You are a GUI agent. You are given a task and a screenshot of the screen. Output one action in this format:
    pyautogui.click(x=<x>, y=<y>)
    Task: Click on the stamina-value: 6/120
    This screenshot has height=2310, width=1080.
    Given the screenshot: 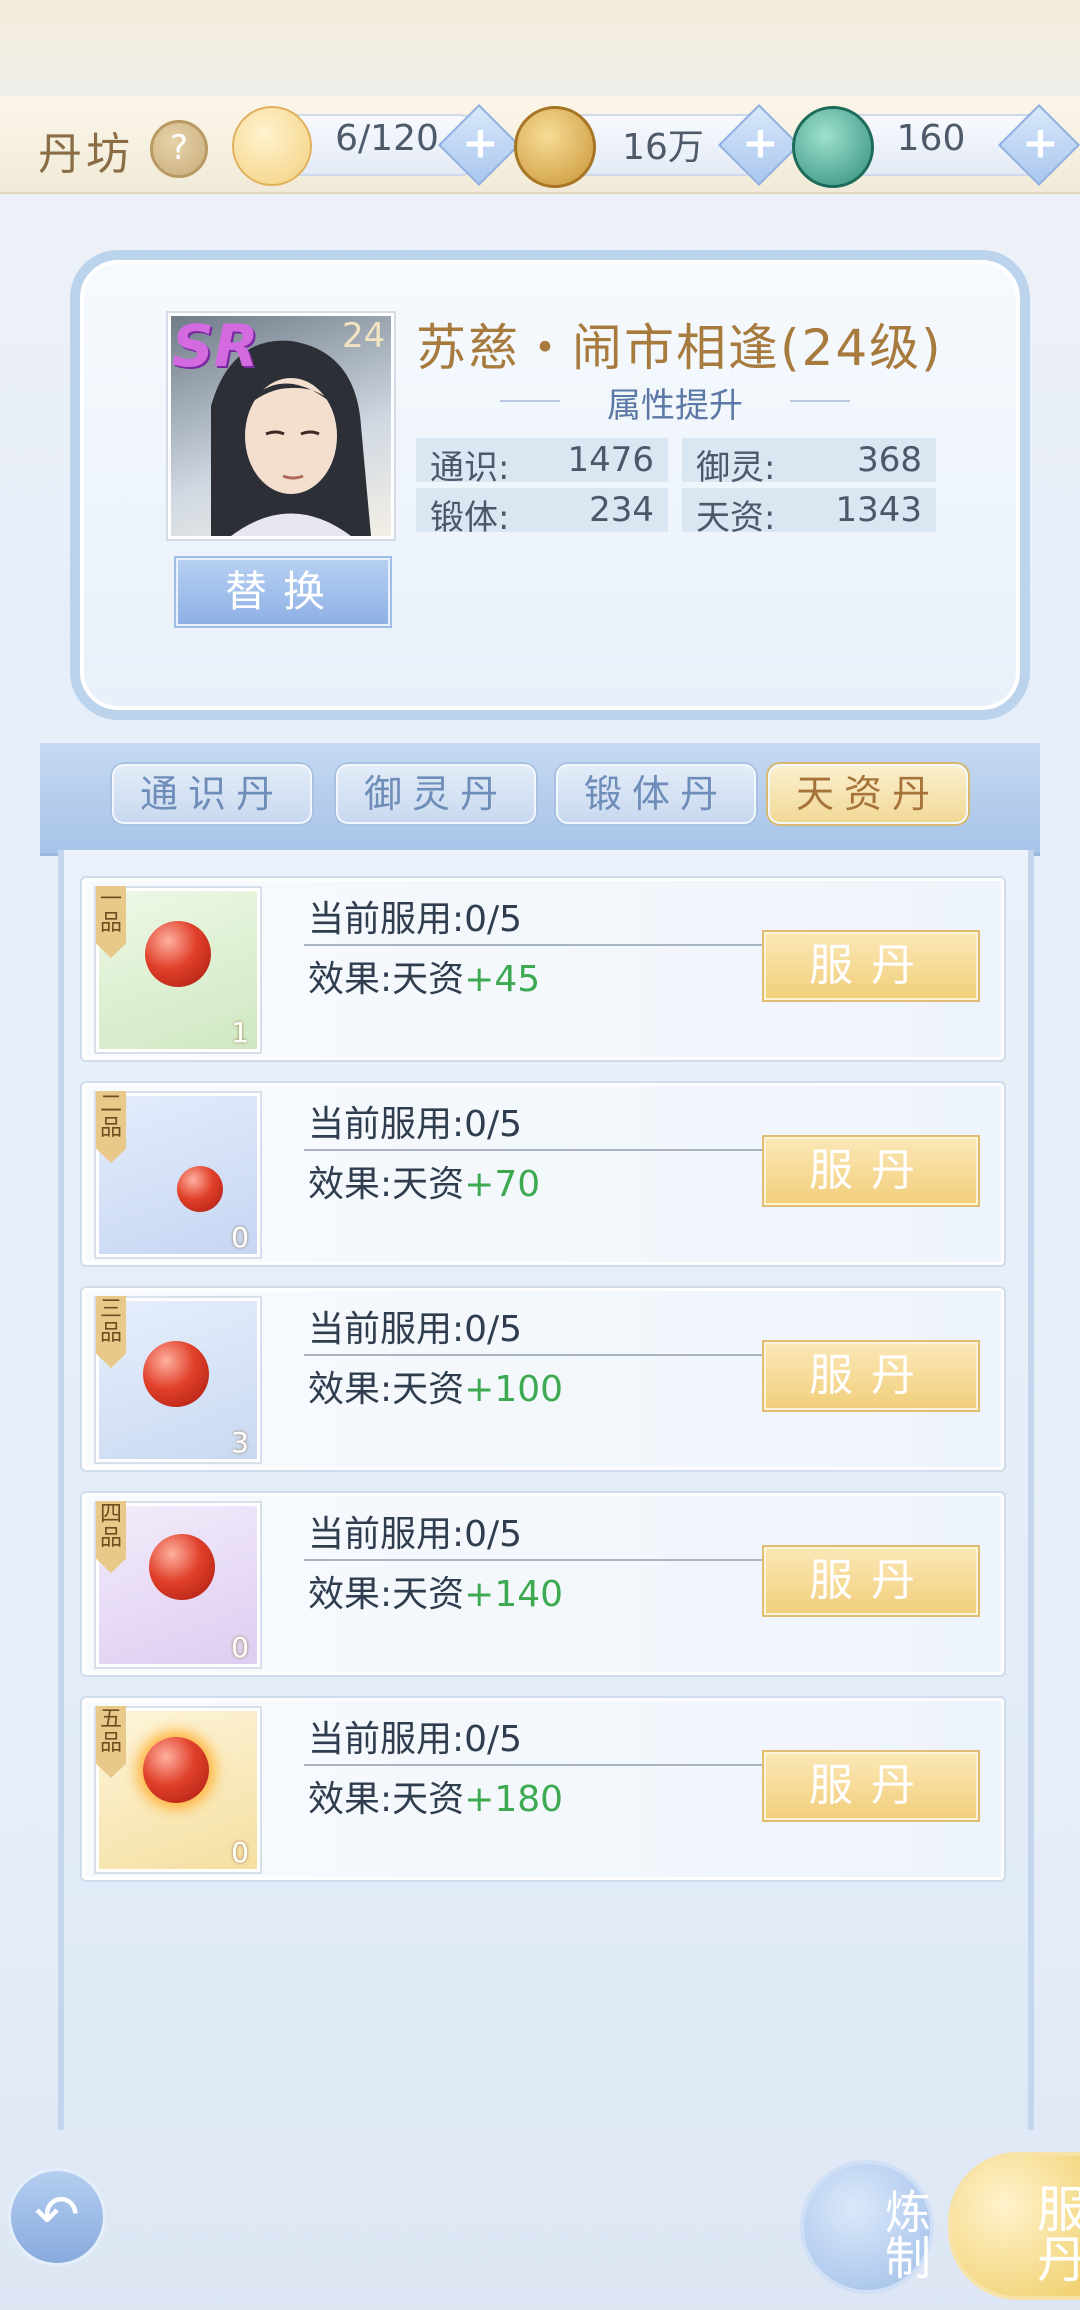 What is the action you would take?
    pyautogui.click(x=387, y=138)
    